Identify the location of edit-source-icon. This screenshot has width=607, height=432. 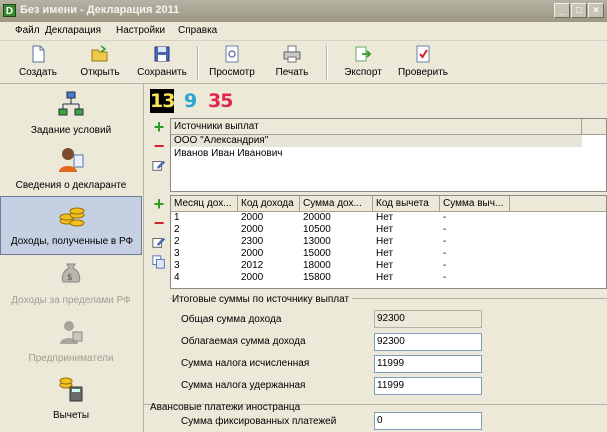
(159, 165).